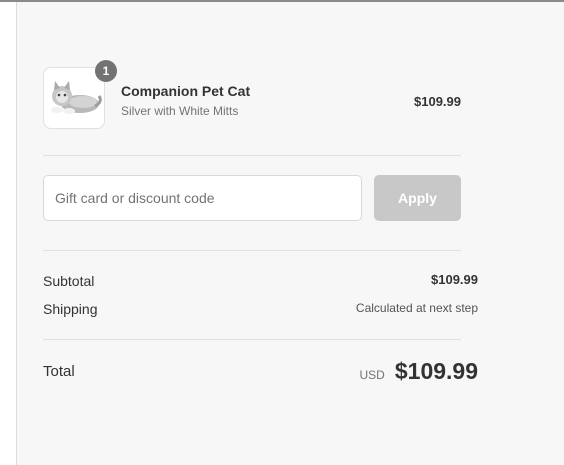 The height and width of the screenshot is (465, 564). What do you see at coordinates (186, 91) in the screenshot?
I see `product-name: Companion Pet Cat` at bounding box center [186, 91].